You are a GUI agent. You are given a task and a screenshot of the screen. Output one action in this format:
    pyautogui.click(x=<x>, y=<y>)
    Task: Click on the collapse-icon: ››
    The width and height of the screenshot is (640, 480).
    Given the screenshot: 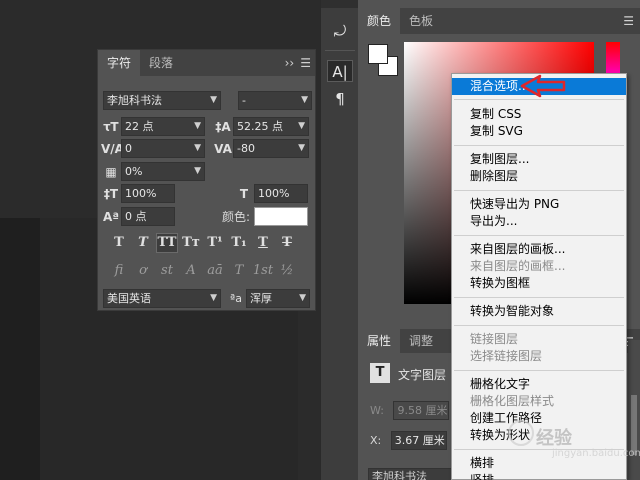 What is the action you would take?
    pyautogui.click(x=290, y=63)
    